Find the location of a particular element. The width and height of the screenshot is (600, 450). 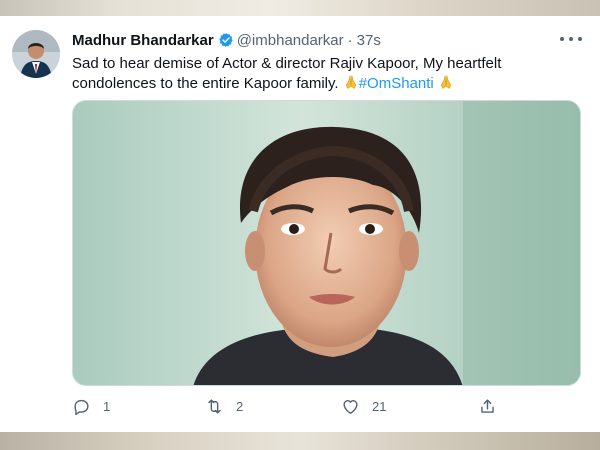

avatar-image is located at coordinates (36, 54).